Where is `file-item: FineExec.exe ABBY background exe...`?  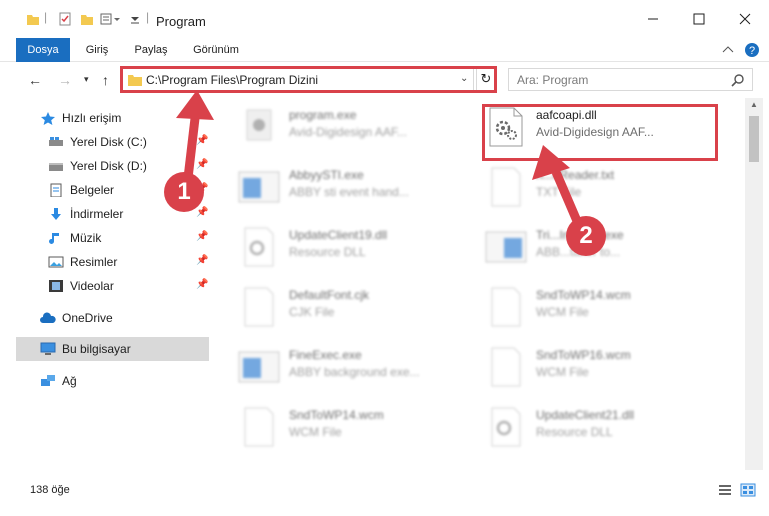
file-item: FineExec.exe ABBY background exe... is located at coordinates (352, 370).